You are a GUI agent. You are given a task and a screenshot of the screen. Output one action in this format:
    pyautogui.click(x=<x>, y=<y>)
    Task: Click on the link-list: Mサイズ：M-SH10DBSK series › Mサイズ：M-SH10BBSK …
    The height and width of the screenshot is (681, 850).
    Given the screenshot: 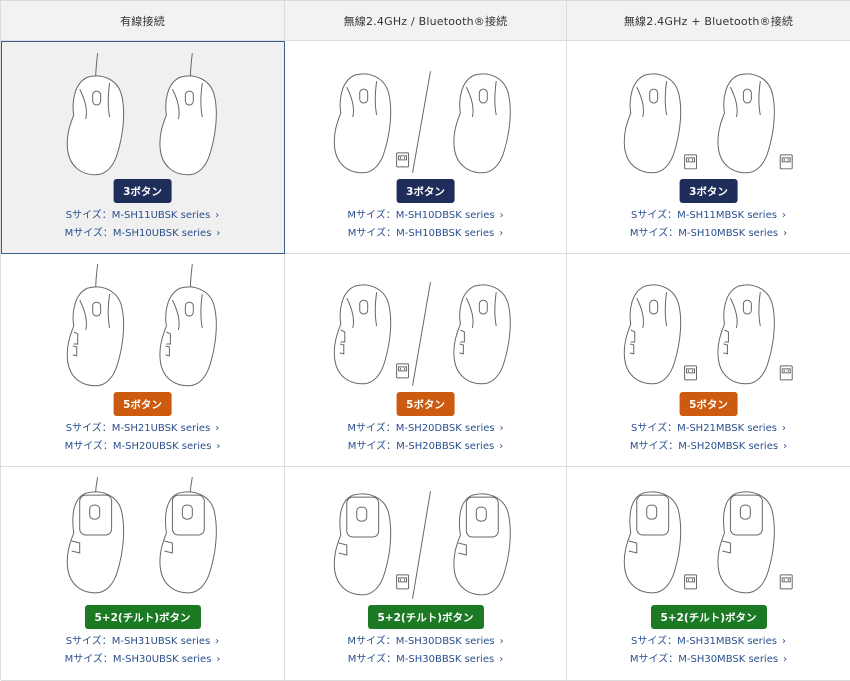 What is the action you would take?
    pyautogui.click(x=425, y=225)
    